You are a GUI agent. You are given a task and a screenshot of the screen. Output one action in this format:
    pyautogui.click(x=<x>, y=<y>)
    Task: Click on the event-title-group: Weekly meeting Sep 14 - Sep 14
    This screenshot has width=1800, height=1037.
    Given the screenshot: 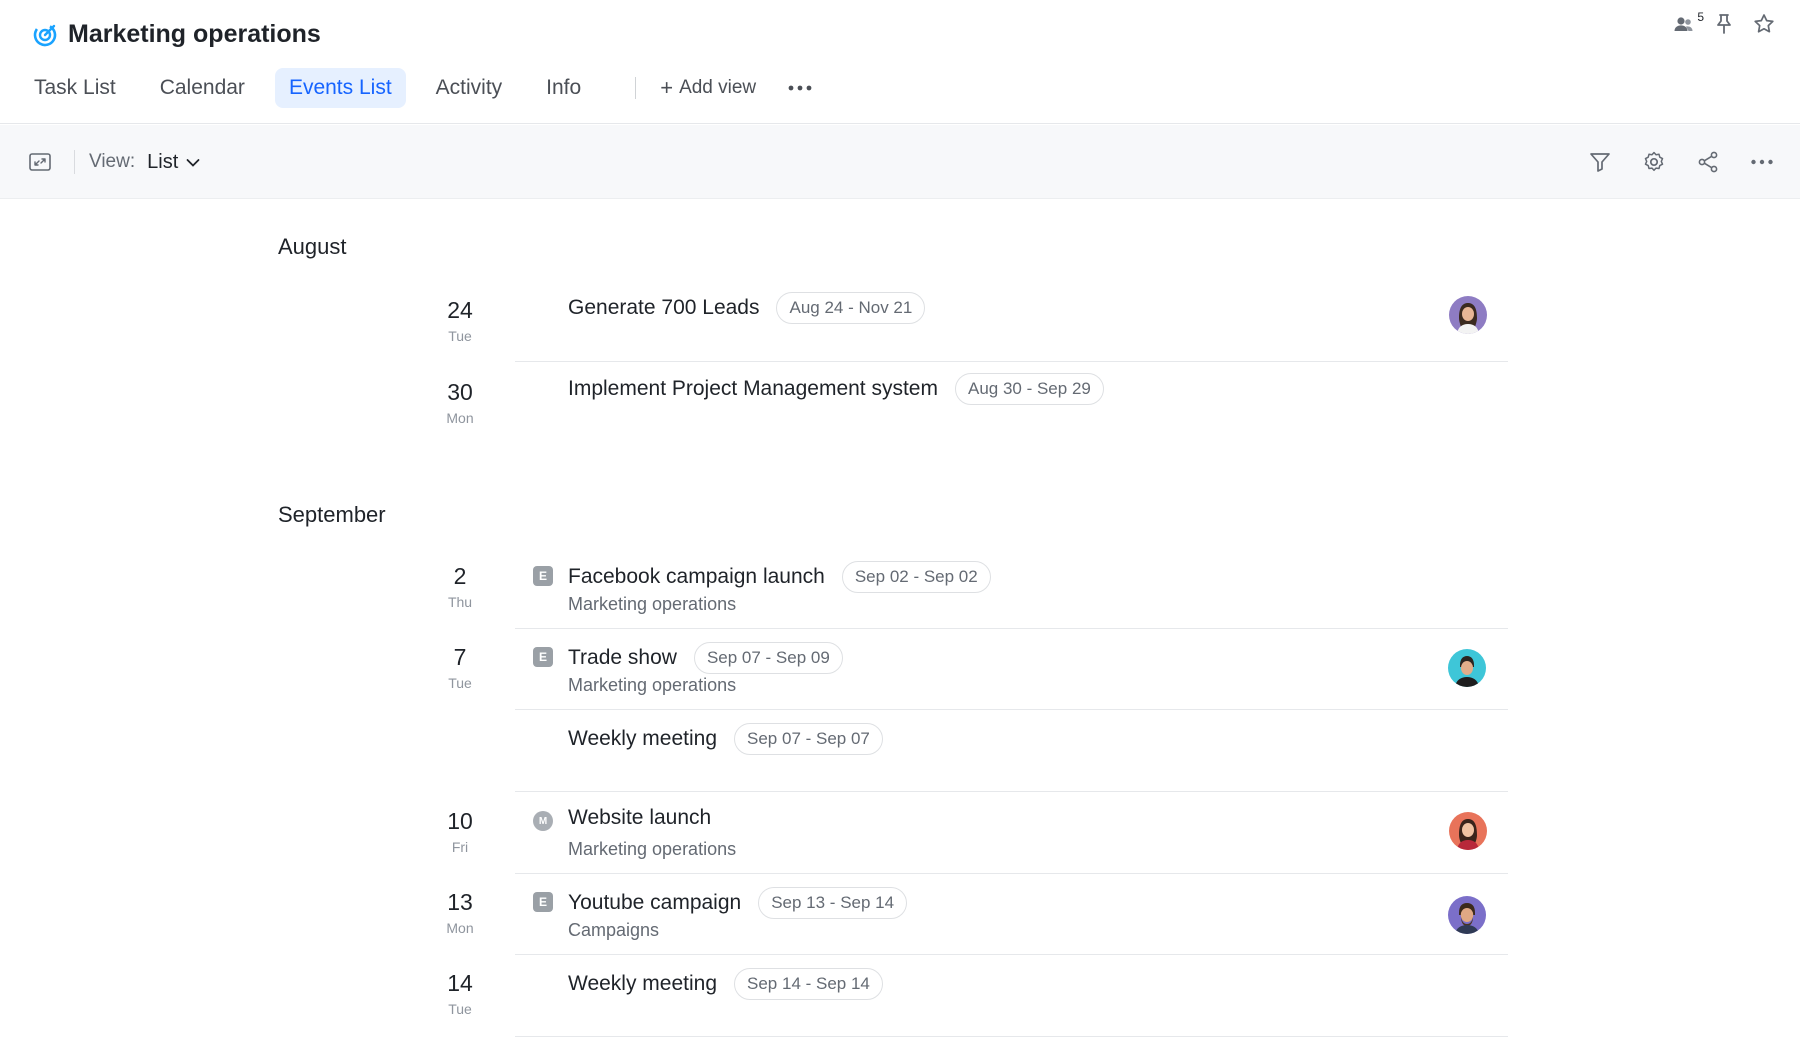 What is the action you would take?
    pyautogui.click(x=725, y=984)
    